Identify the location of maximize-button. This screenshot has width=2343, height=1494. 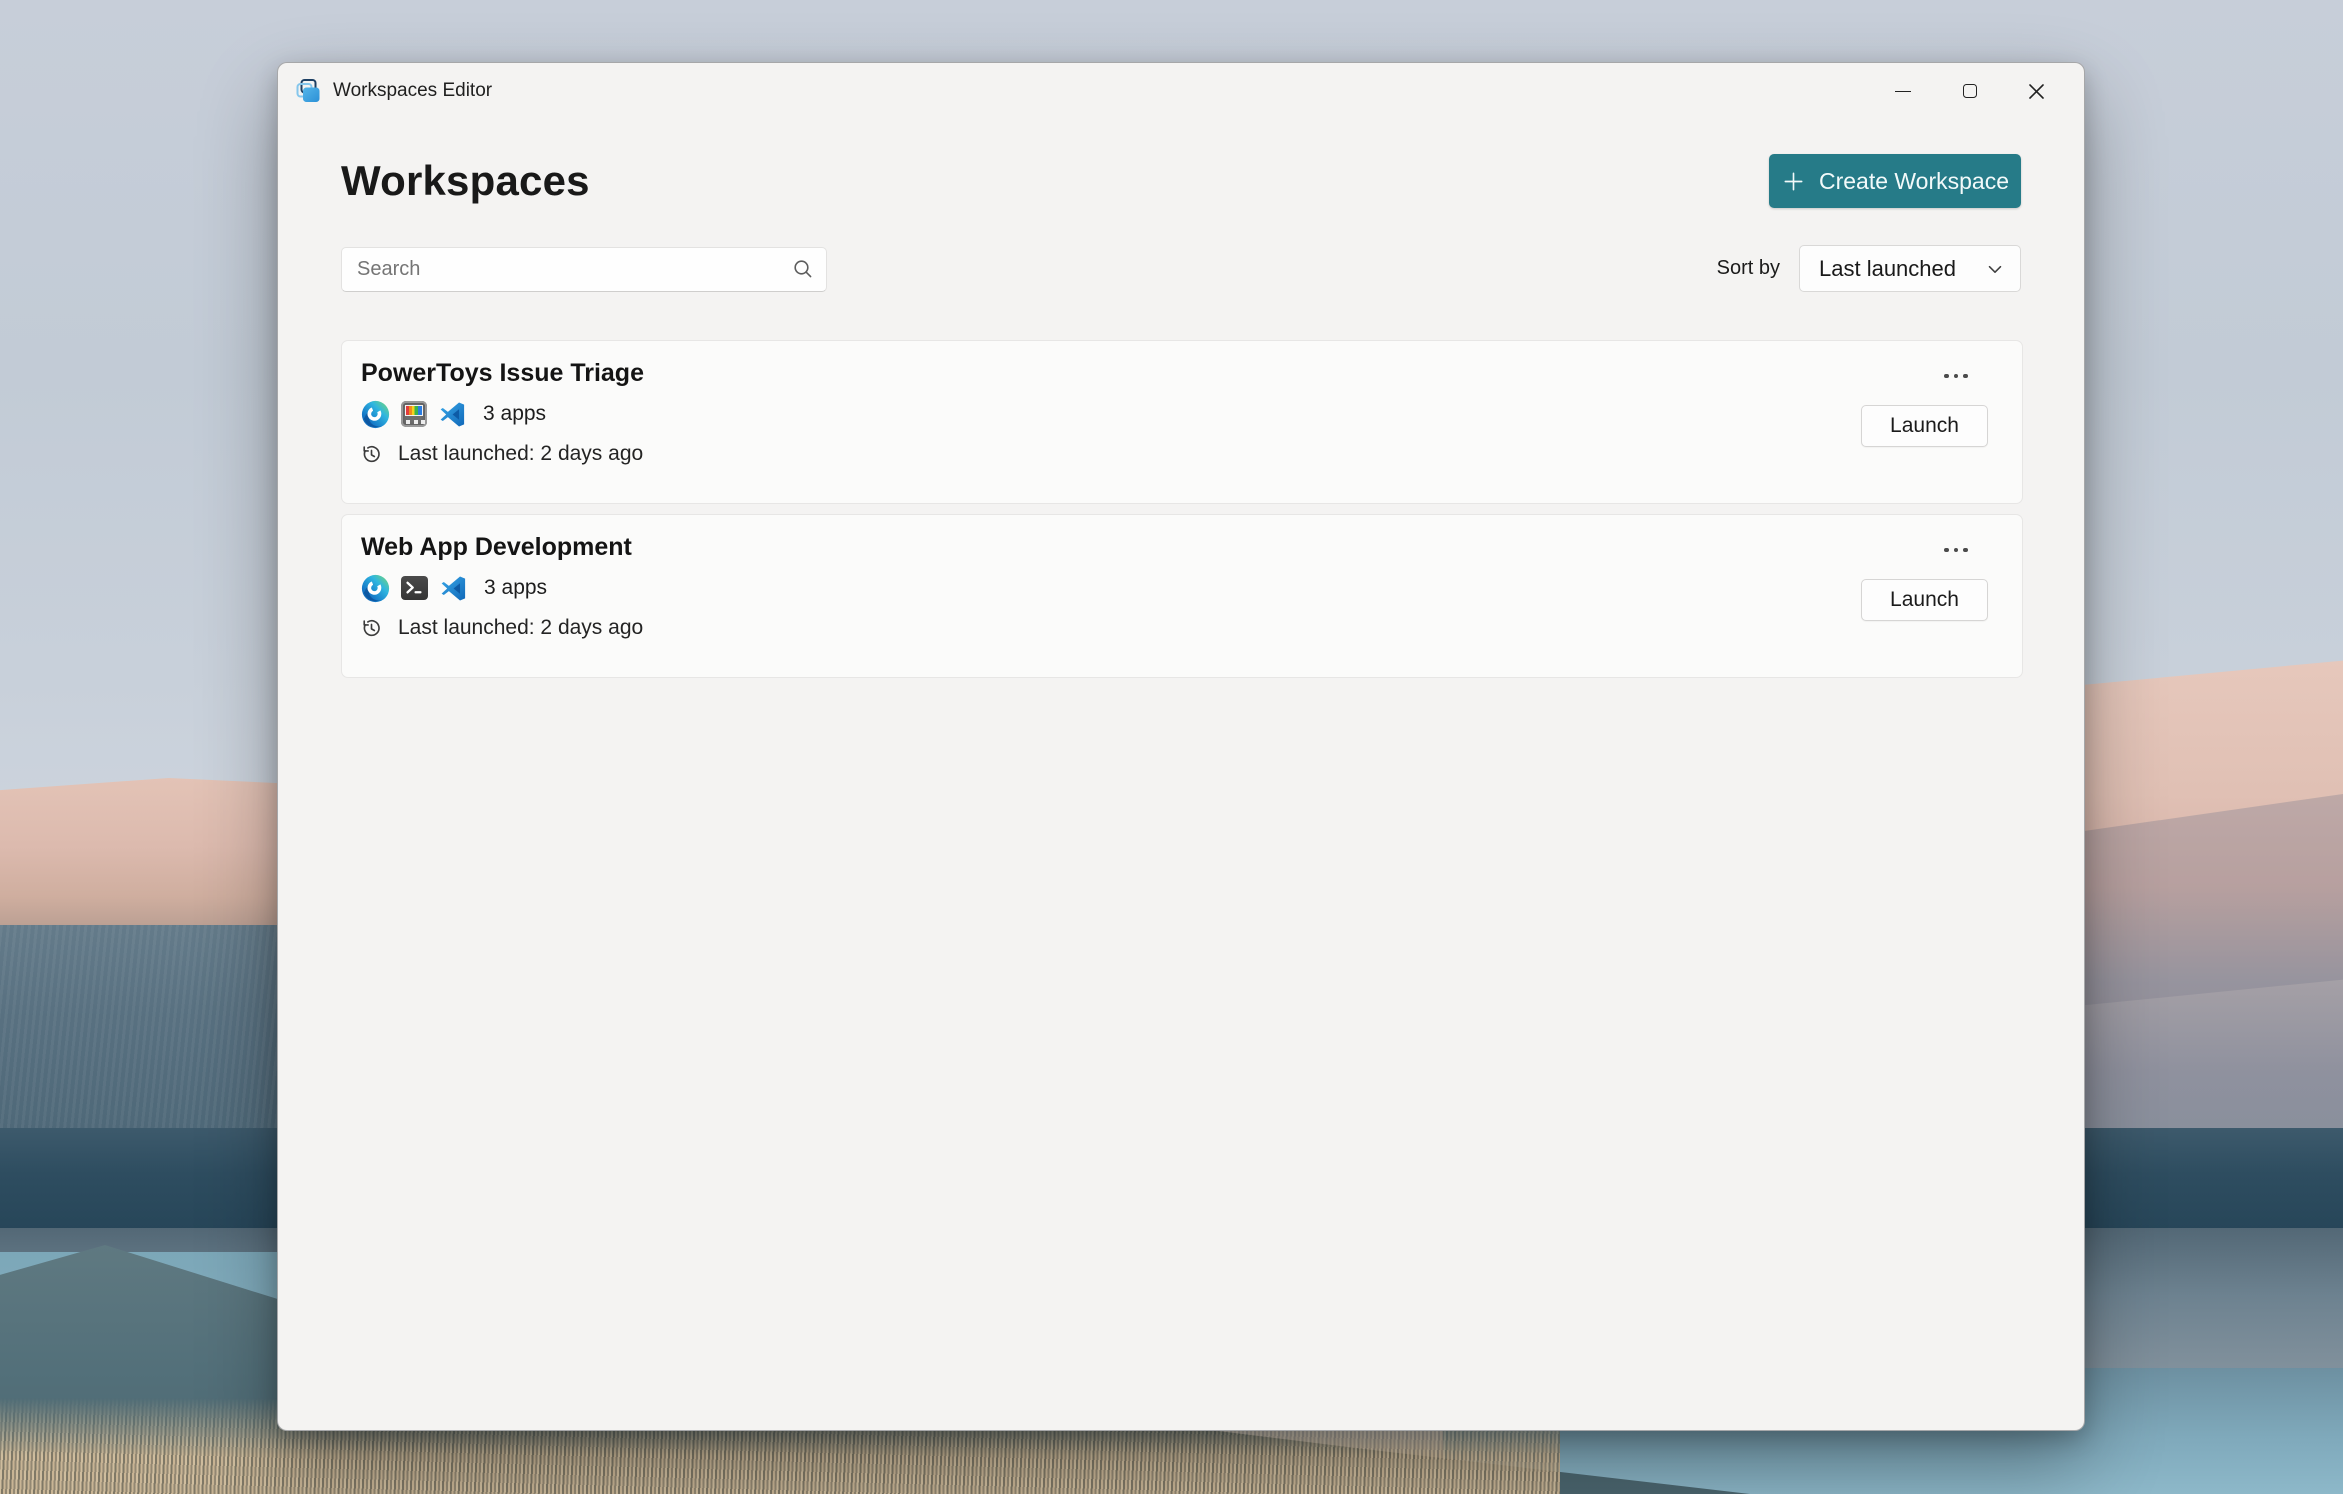
(1969, 91).